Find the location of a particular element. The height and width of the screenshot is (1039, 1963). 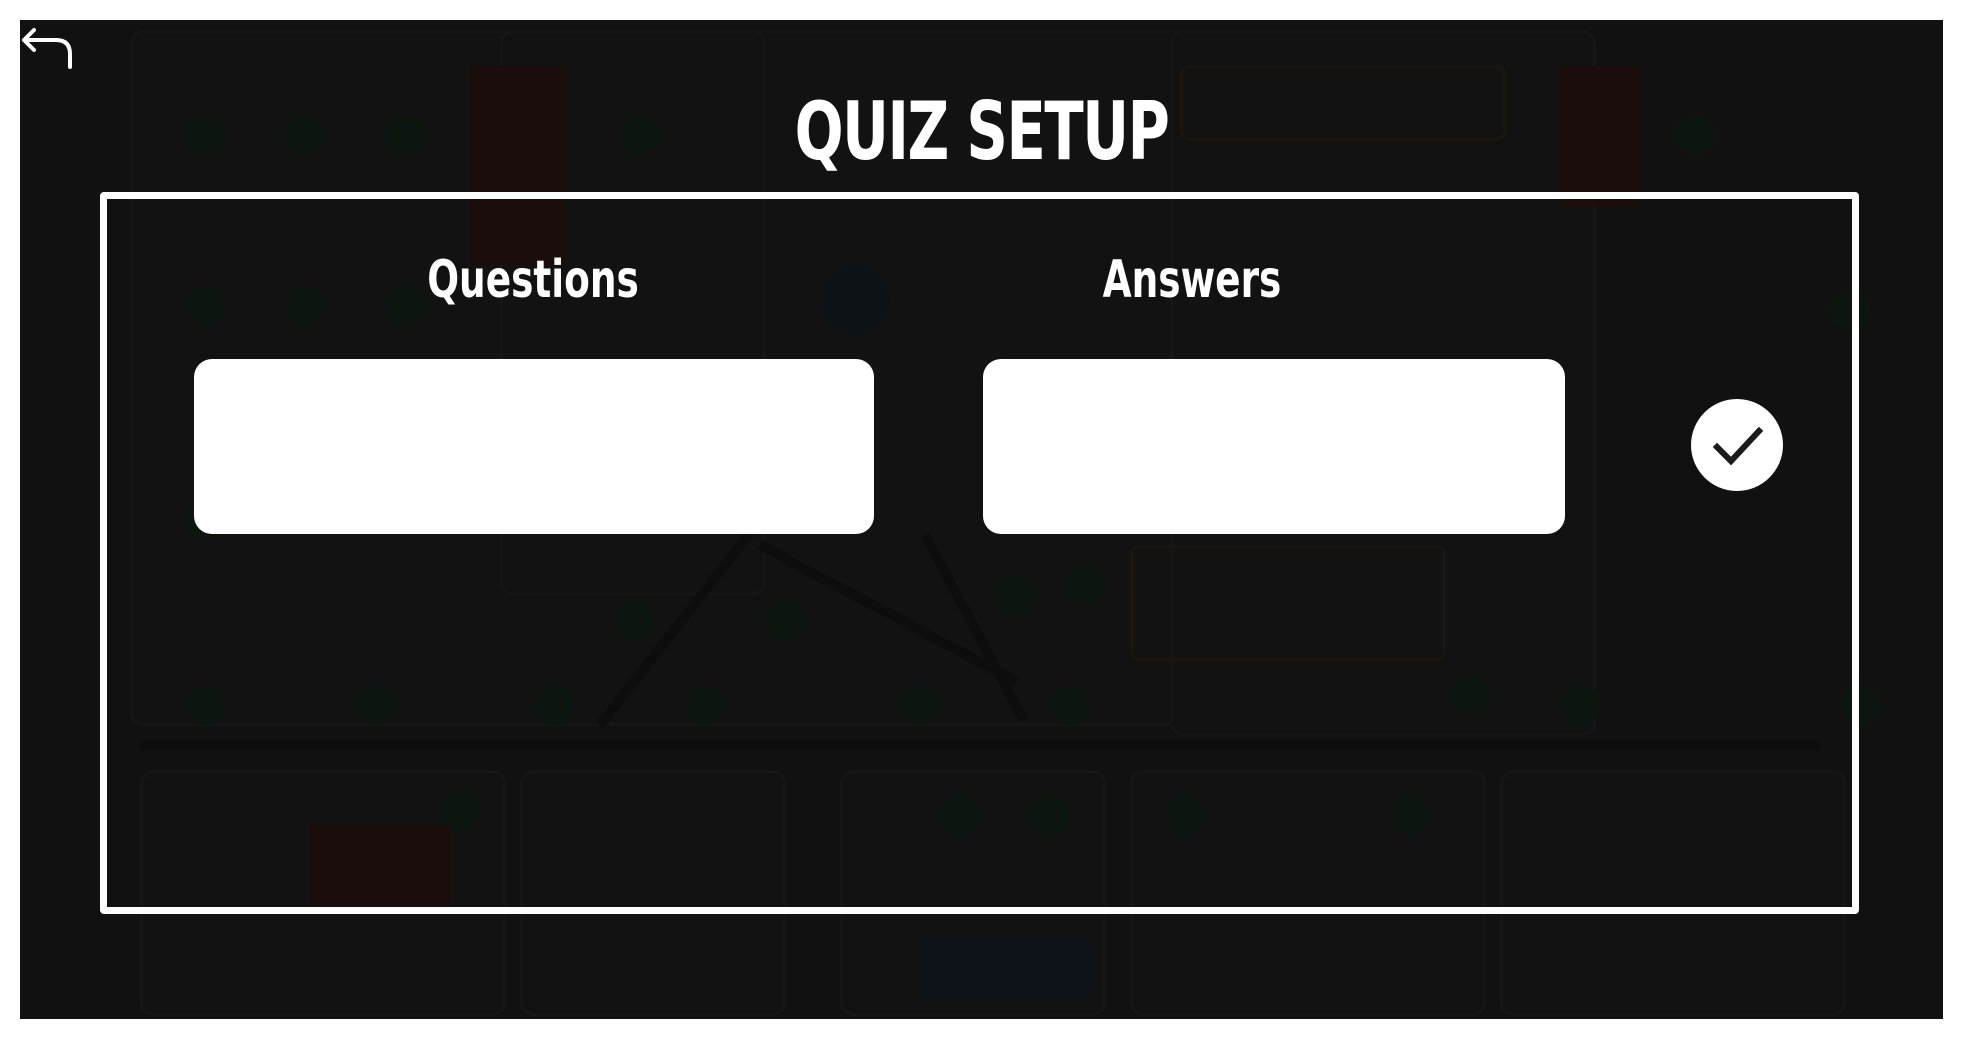

back-button is located at coordinates (48, 47).